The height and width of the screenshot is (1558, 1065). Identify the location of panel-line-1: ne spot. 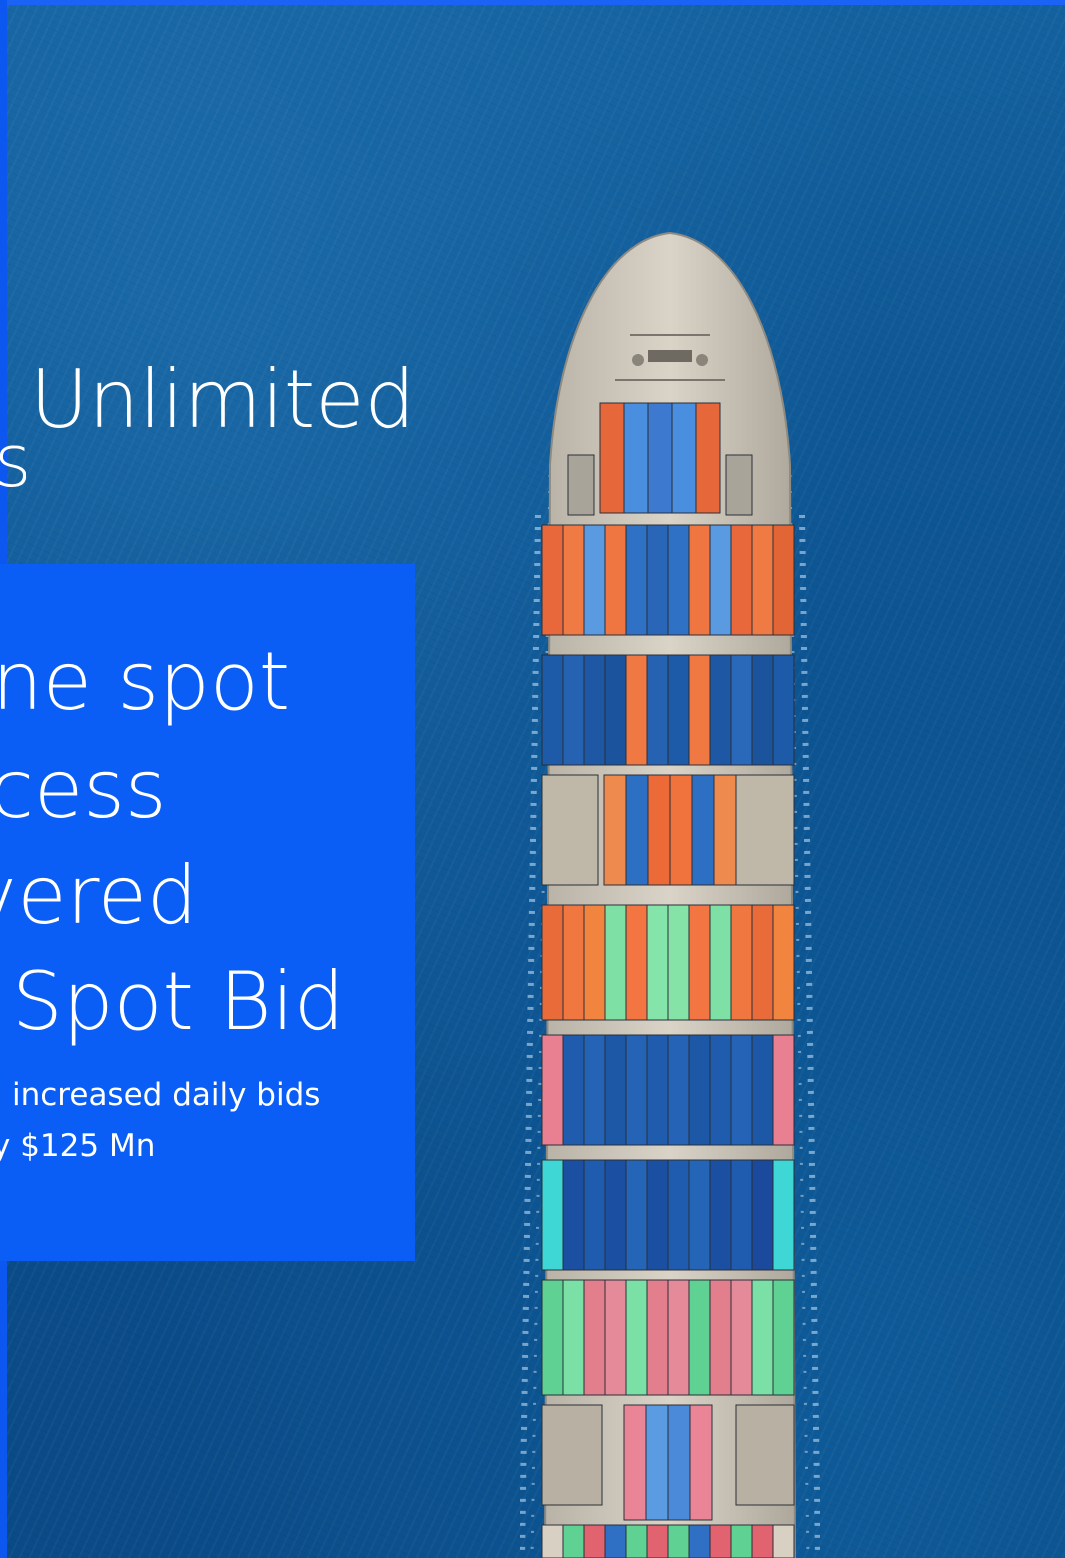
(145, 681).